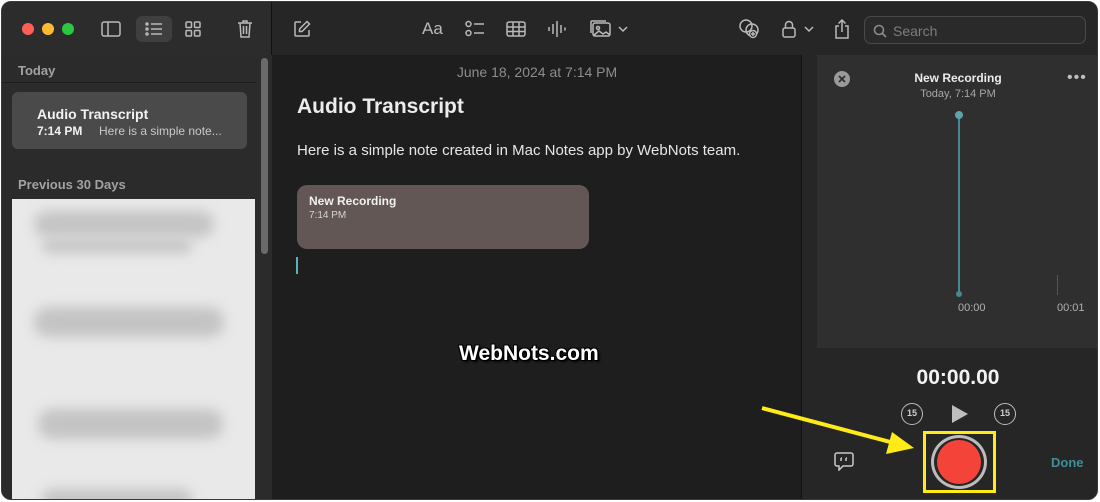 This screenshot has width=1100, height=502. Describe the element at coordinates (537, 72) in the screenshot. I see `note-date: June 18, 2024 at 7:14 PM` at that location.